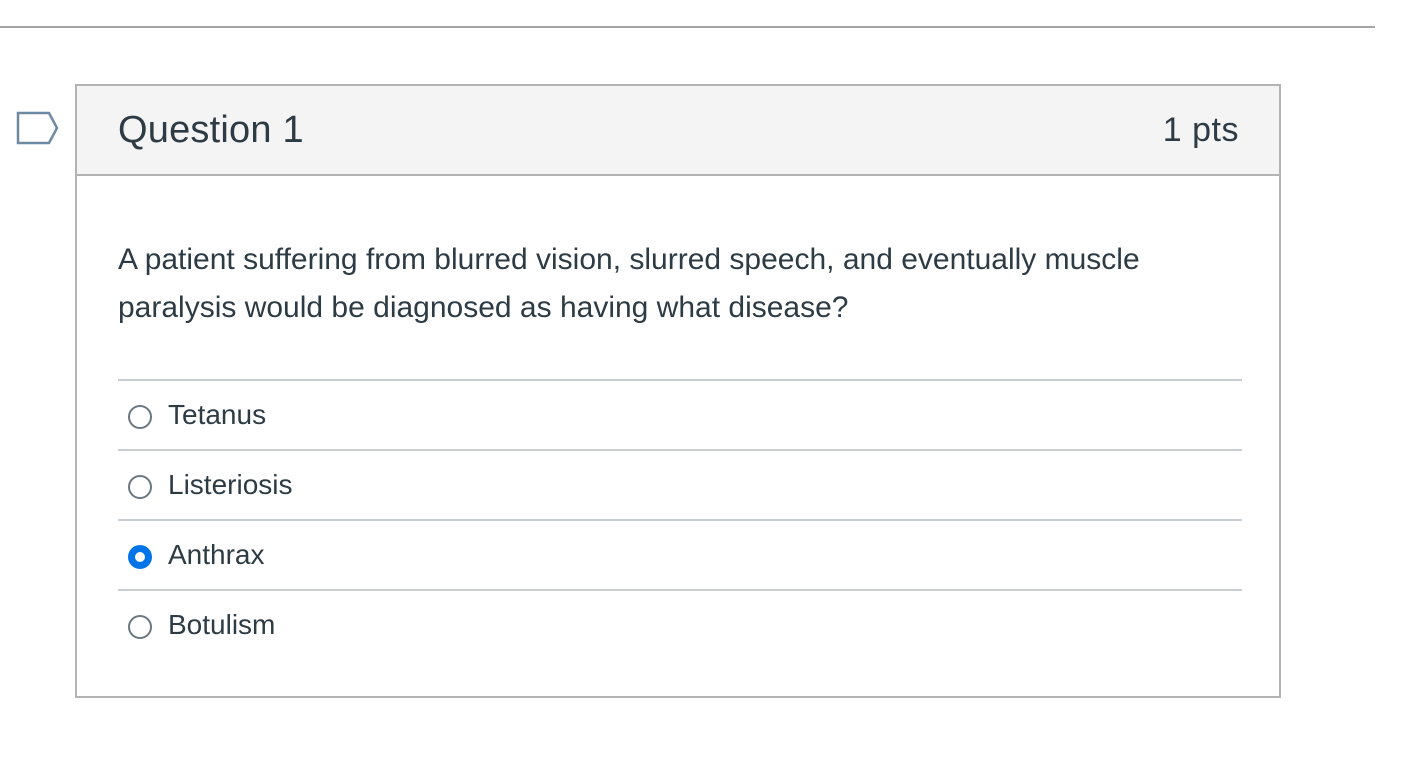  What do you see at coordinates (680, 486) in the screenshot?
I see `answer-option-listeriosis: Listeriosis` at bounding box center [680, 486].